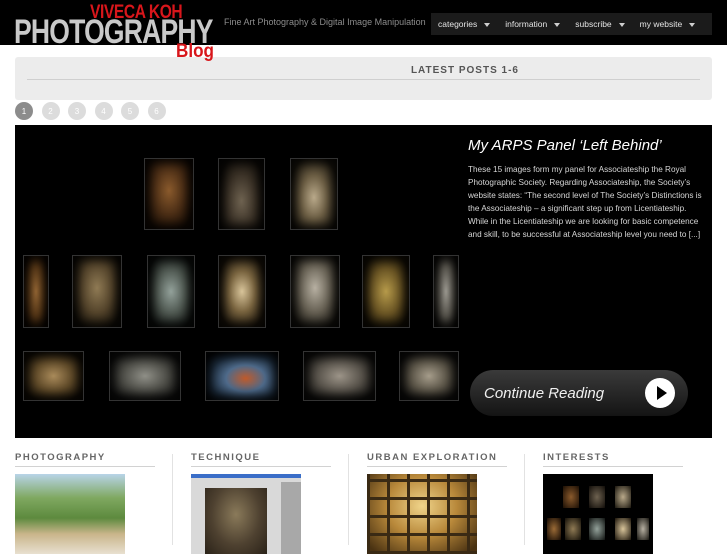 Image resolution: width=727 pixels, height=554 pixels. Describe the element at coordinates (437, 459) in the screenshot. I see `category-heading: URBAN EXPLORATION` at that location.